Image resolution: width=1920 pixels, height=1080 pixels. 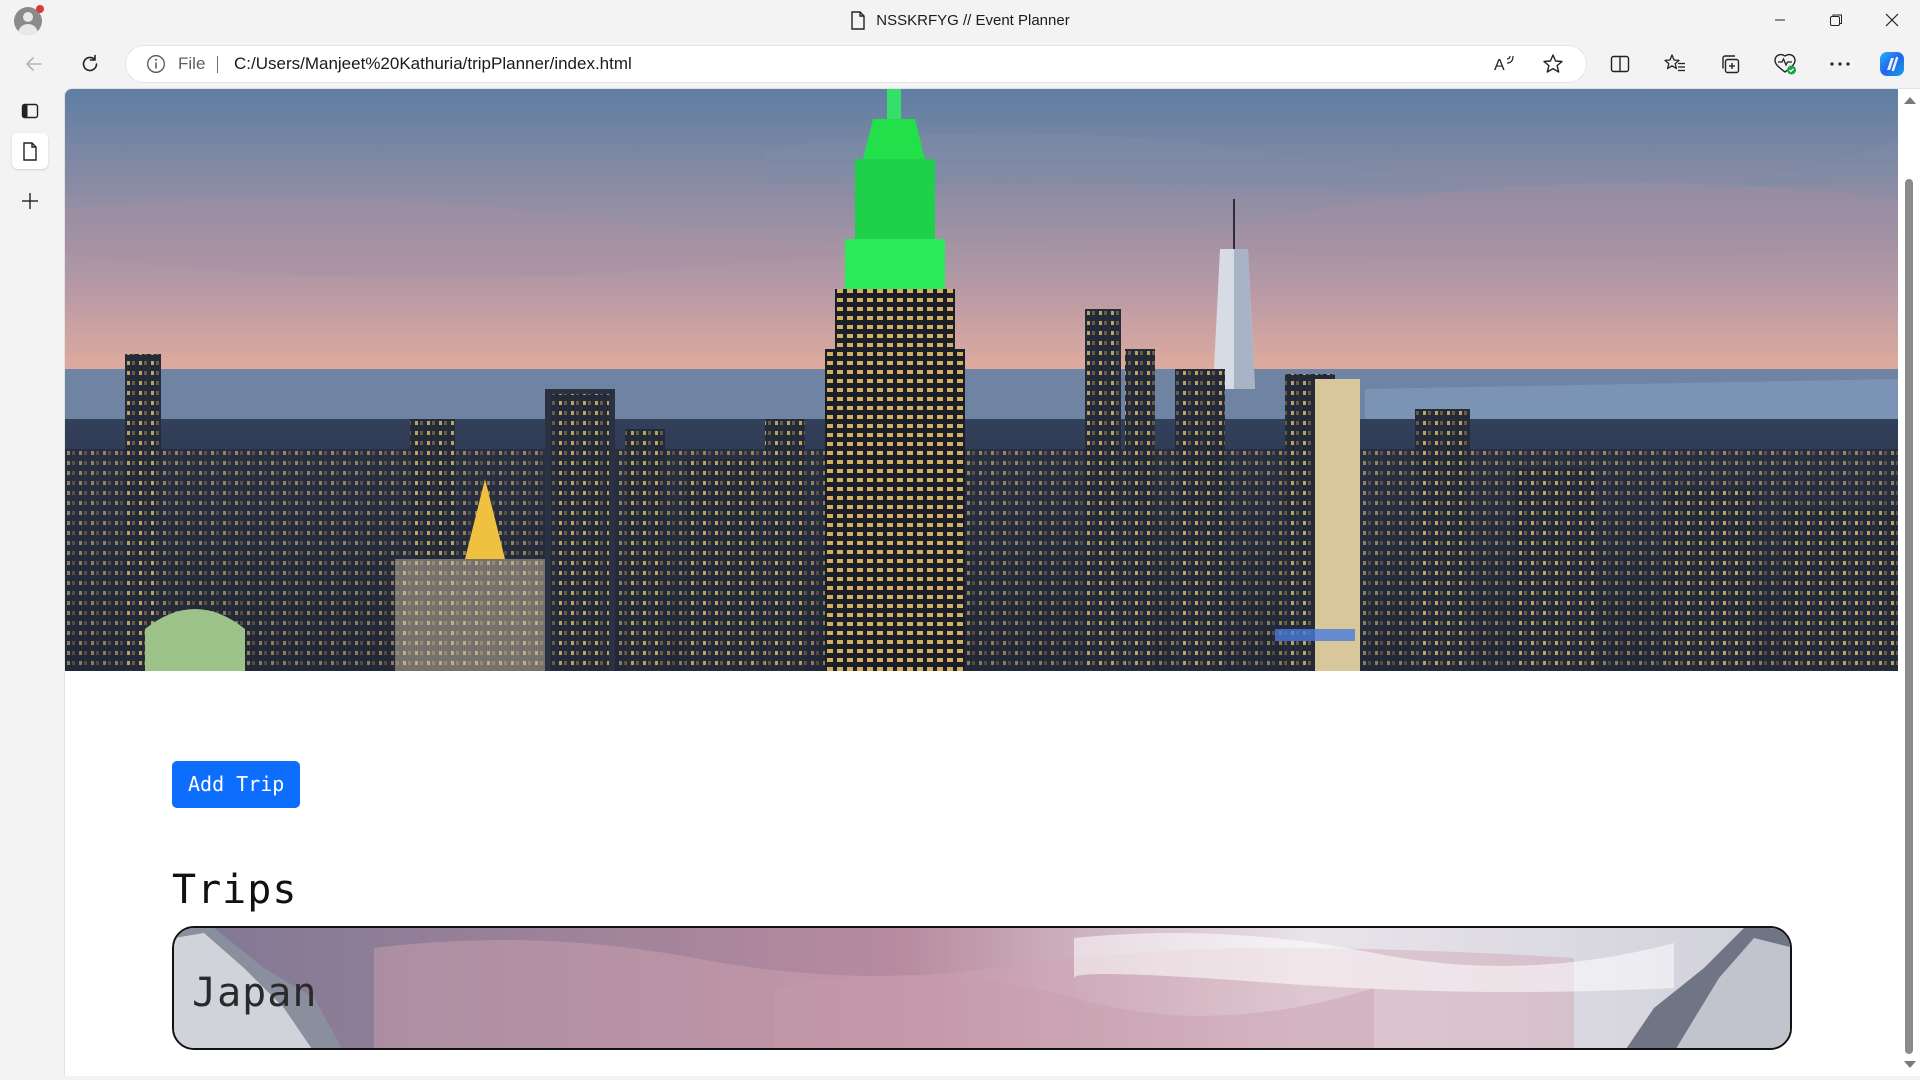 I want to click on window-title-area: NSSKRFYG // Event Planner, so click(x=960, y=20).